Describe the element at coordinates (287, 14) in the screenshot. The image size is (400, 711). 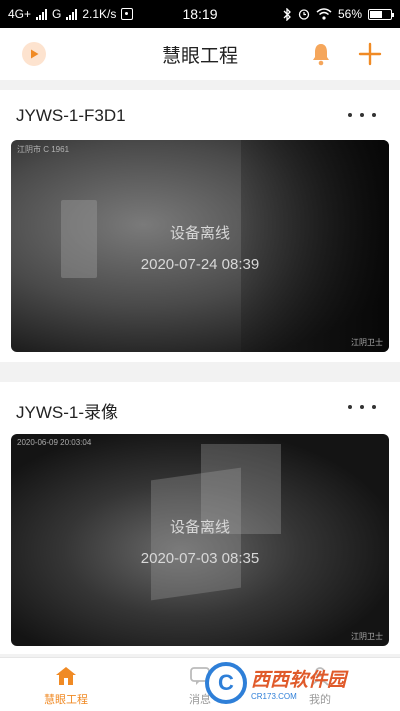
I see `bluetooth-icon` at that location.